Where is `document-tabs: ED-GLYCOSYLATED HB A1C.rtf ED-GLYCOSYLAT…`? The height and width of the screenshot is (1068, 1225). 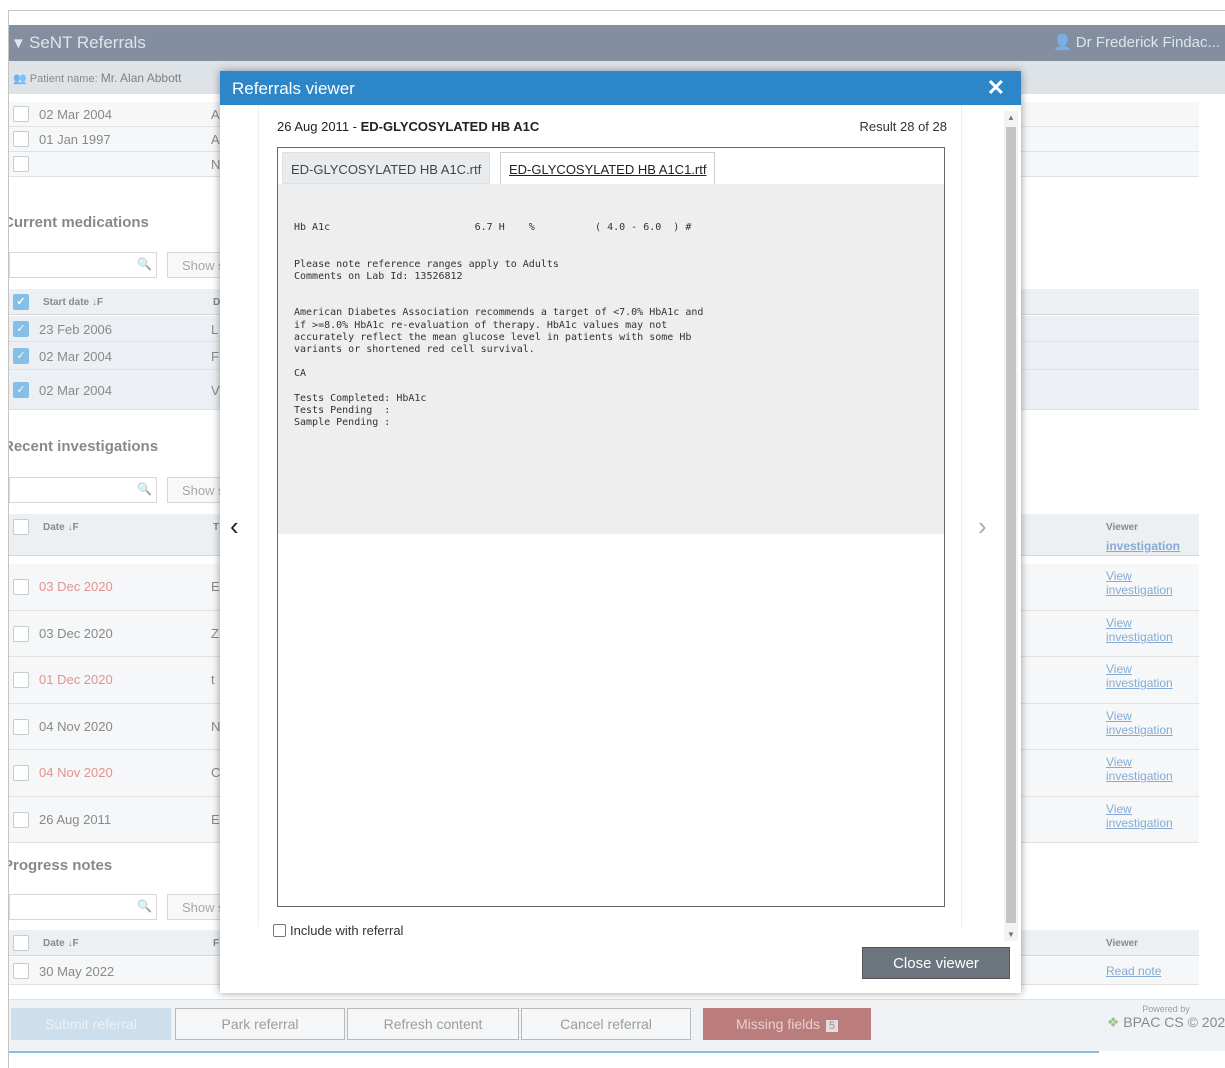 document-tabs: ED-GLYCOSYLATED HB A1C.rtf ED-GLYCOSYLAT… is located at coordinates (611, 166).